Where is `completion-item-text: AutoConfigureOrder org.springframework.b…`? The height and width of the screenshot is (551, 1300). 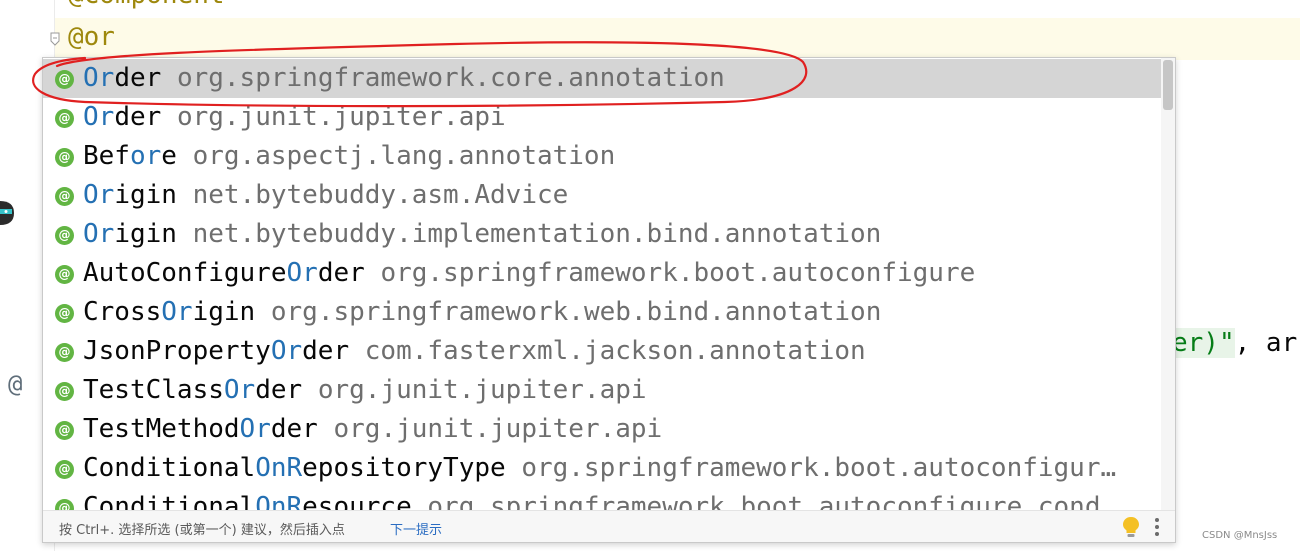
completion-item-text: AutoConfigureOrder org.springframework.b… is located at coordinates (529, 273).